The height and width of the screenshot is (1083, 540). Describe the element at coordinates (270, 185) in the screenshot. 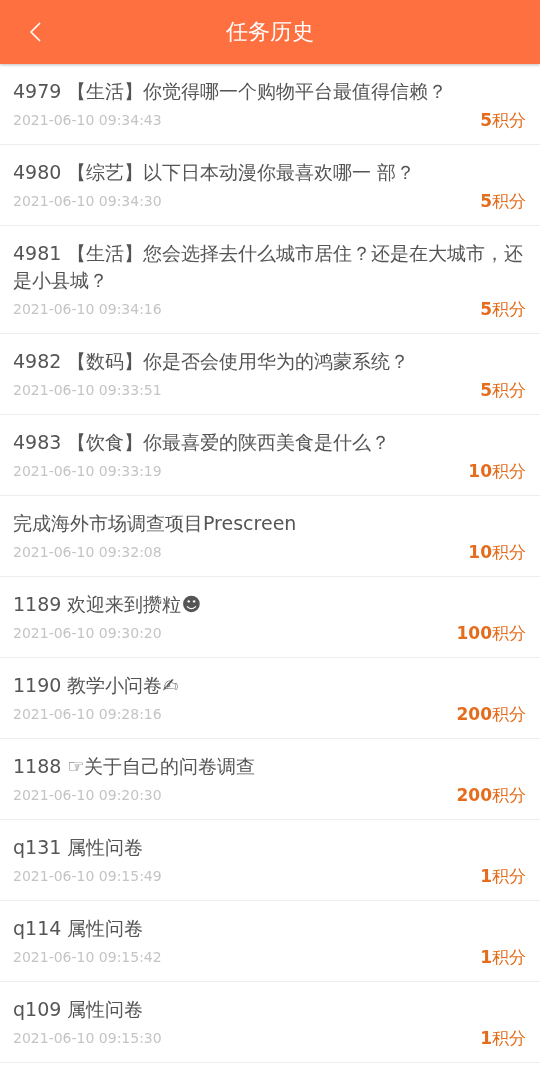

I see `task-item: 4980 【综艺】以下日本动漫你最喜欢哪一 部？ 2021-06-10 09:34:30 5积分` at that location.